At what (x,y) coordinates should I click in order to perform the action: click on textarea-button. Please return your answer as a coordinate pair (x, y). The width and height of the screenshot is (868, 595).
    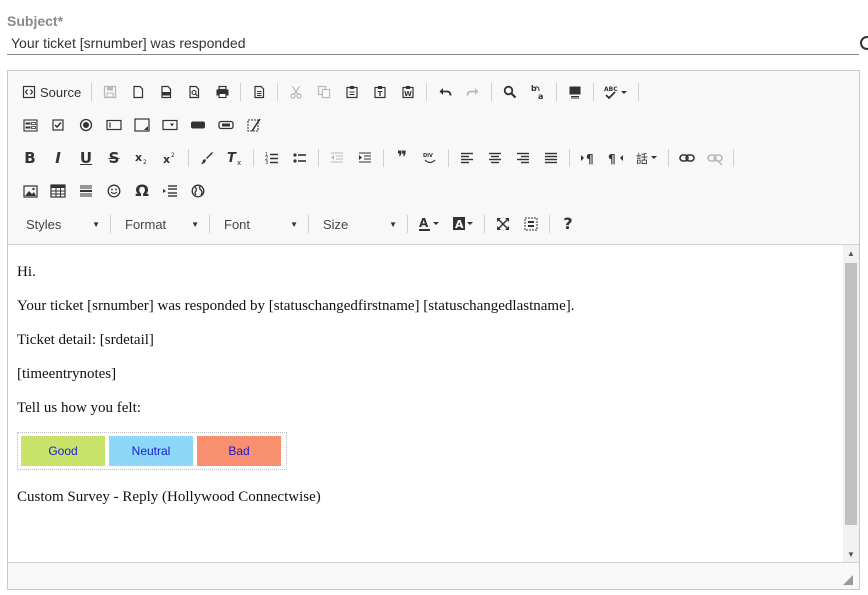
    Looking at the image, I should click on (142, 125).